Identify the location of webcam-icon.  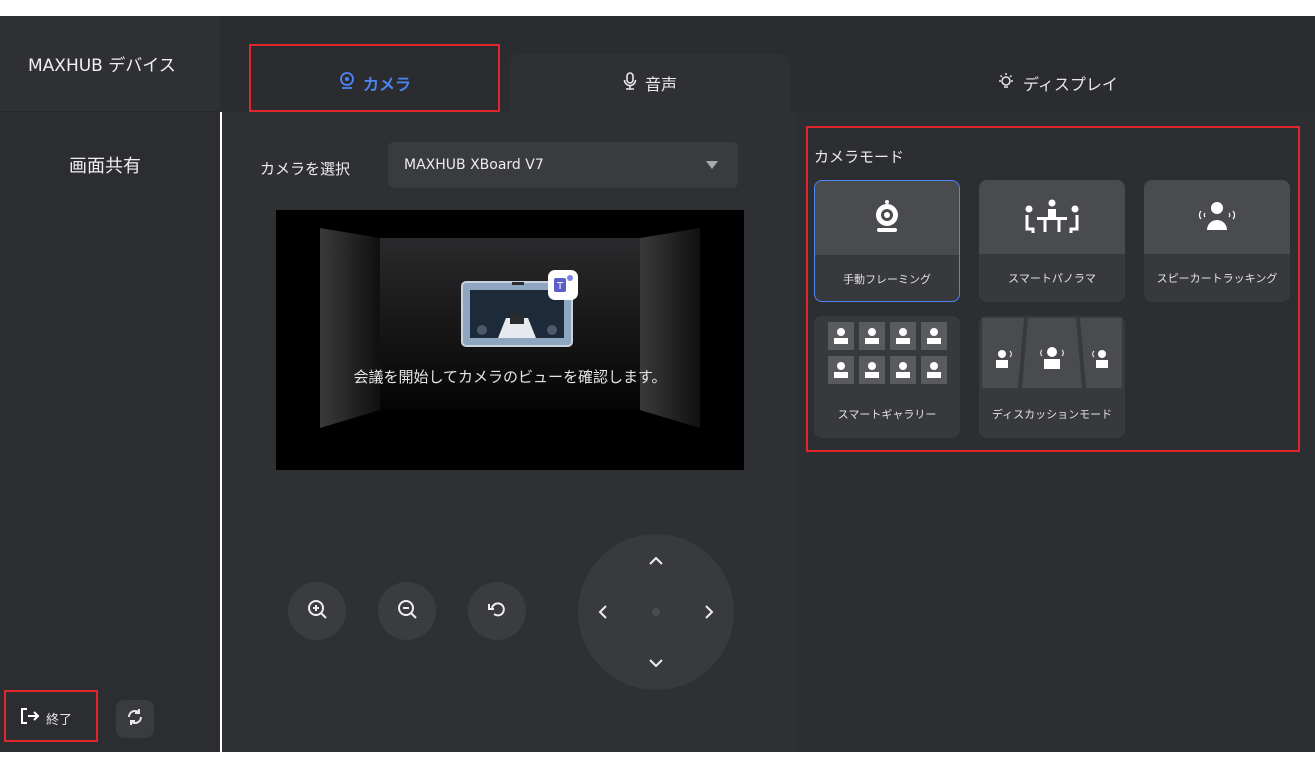
(887, 216).